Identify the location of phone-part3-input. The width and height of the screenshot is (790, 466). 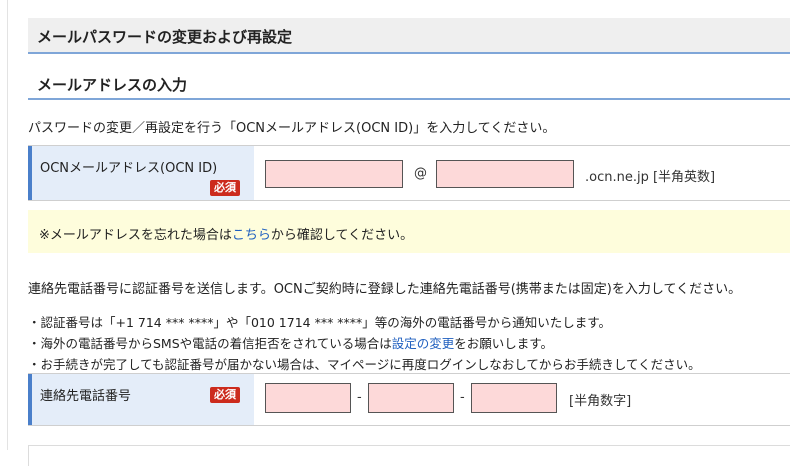
(514, 398).